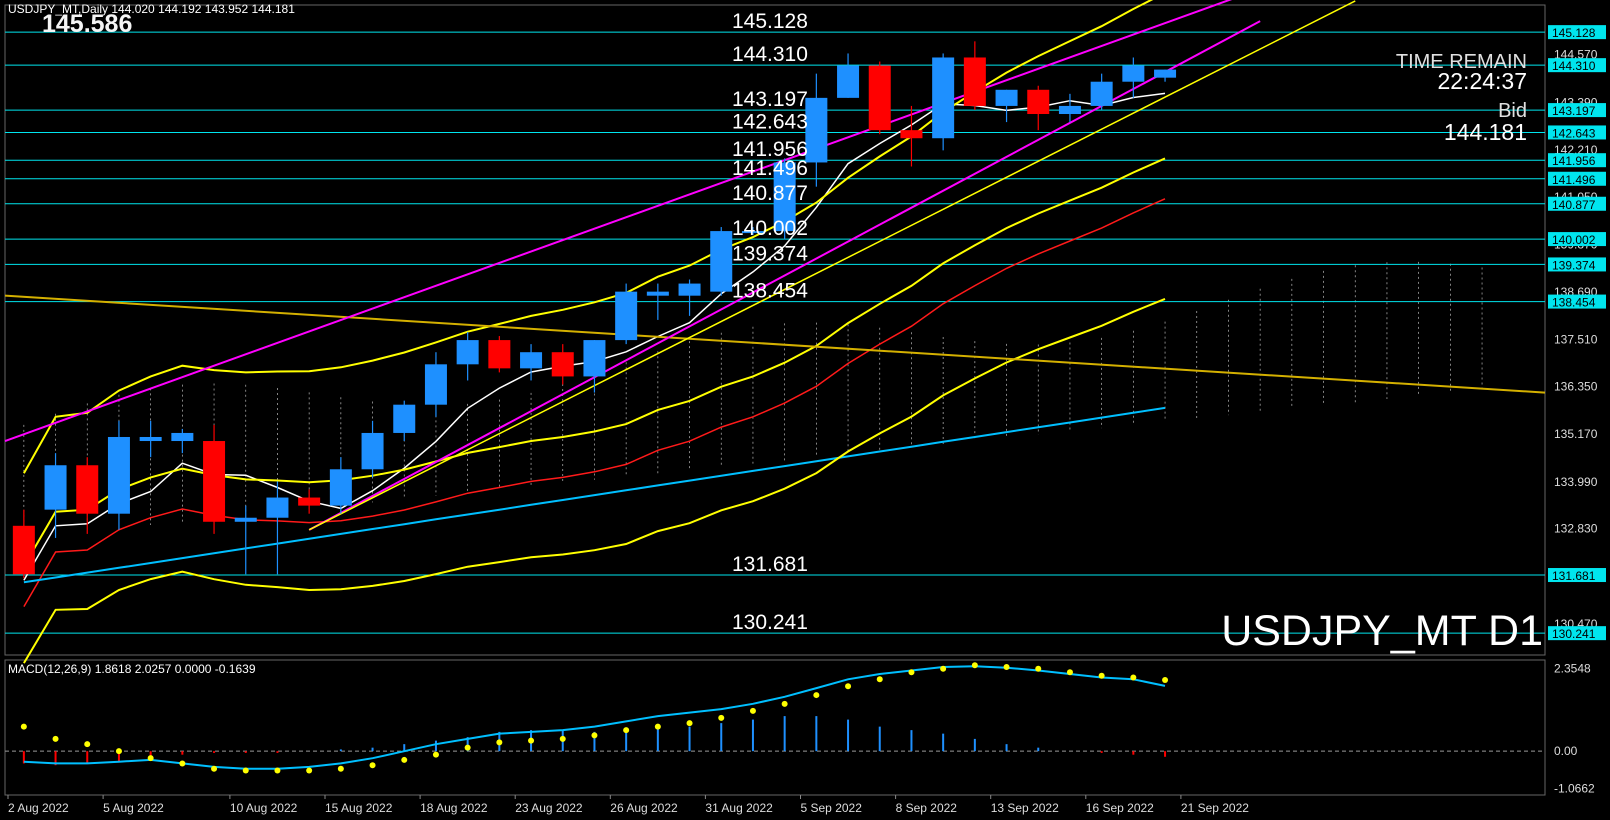 Image resolution: width=1610 pixels, height=820 pixels. I want to click on level-tag: 131.681, so click(1577, 575).